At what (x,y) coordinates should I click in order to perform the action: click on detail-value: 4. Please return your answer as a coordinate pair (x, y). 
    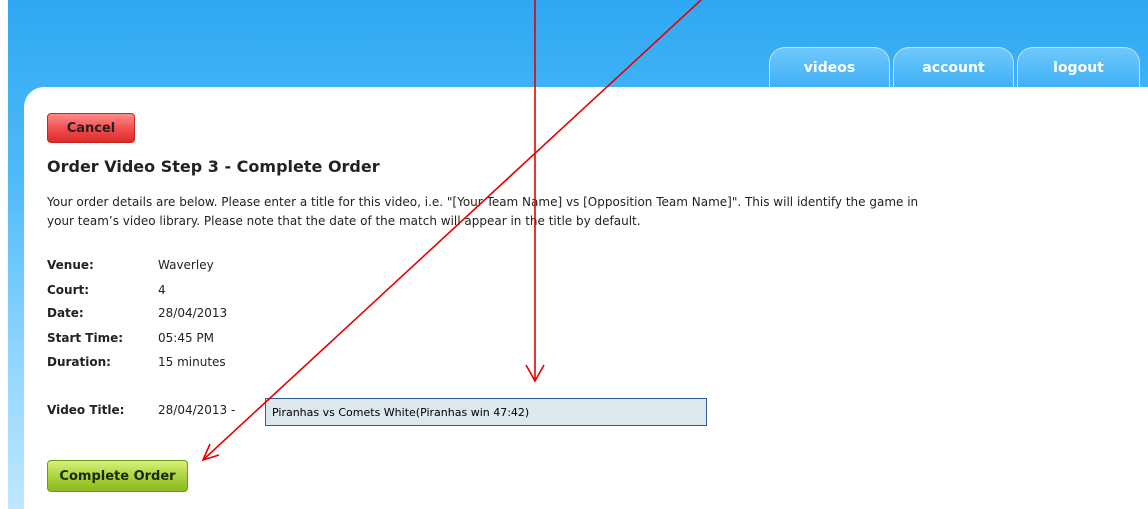
    Looking at the image, I should click on (162, 290).